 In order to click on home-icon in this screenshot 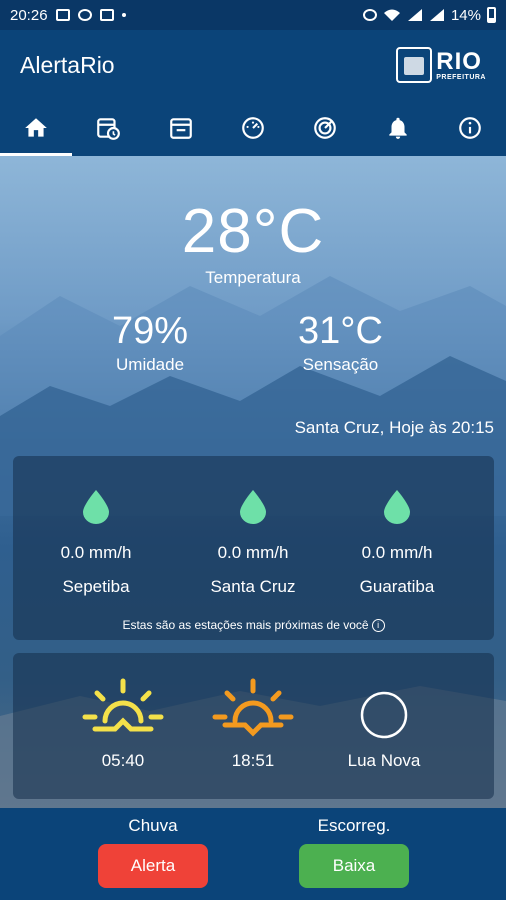, I will do `click(36, 127)`.